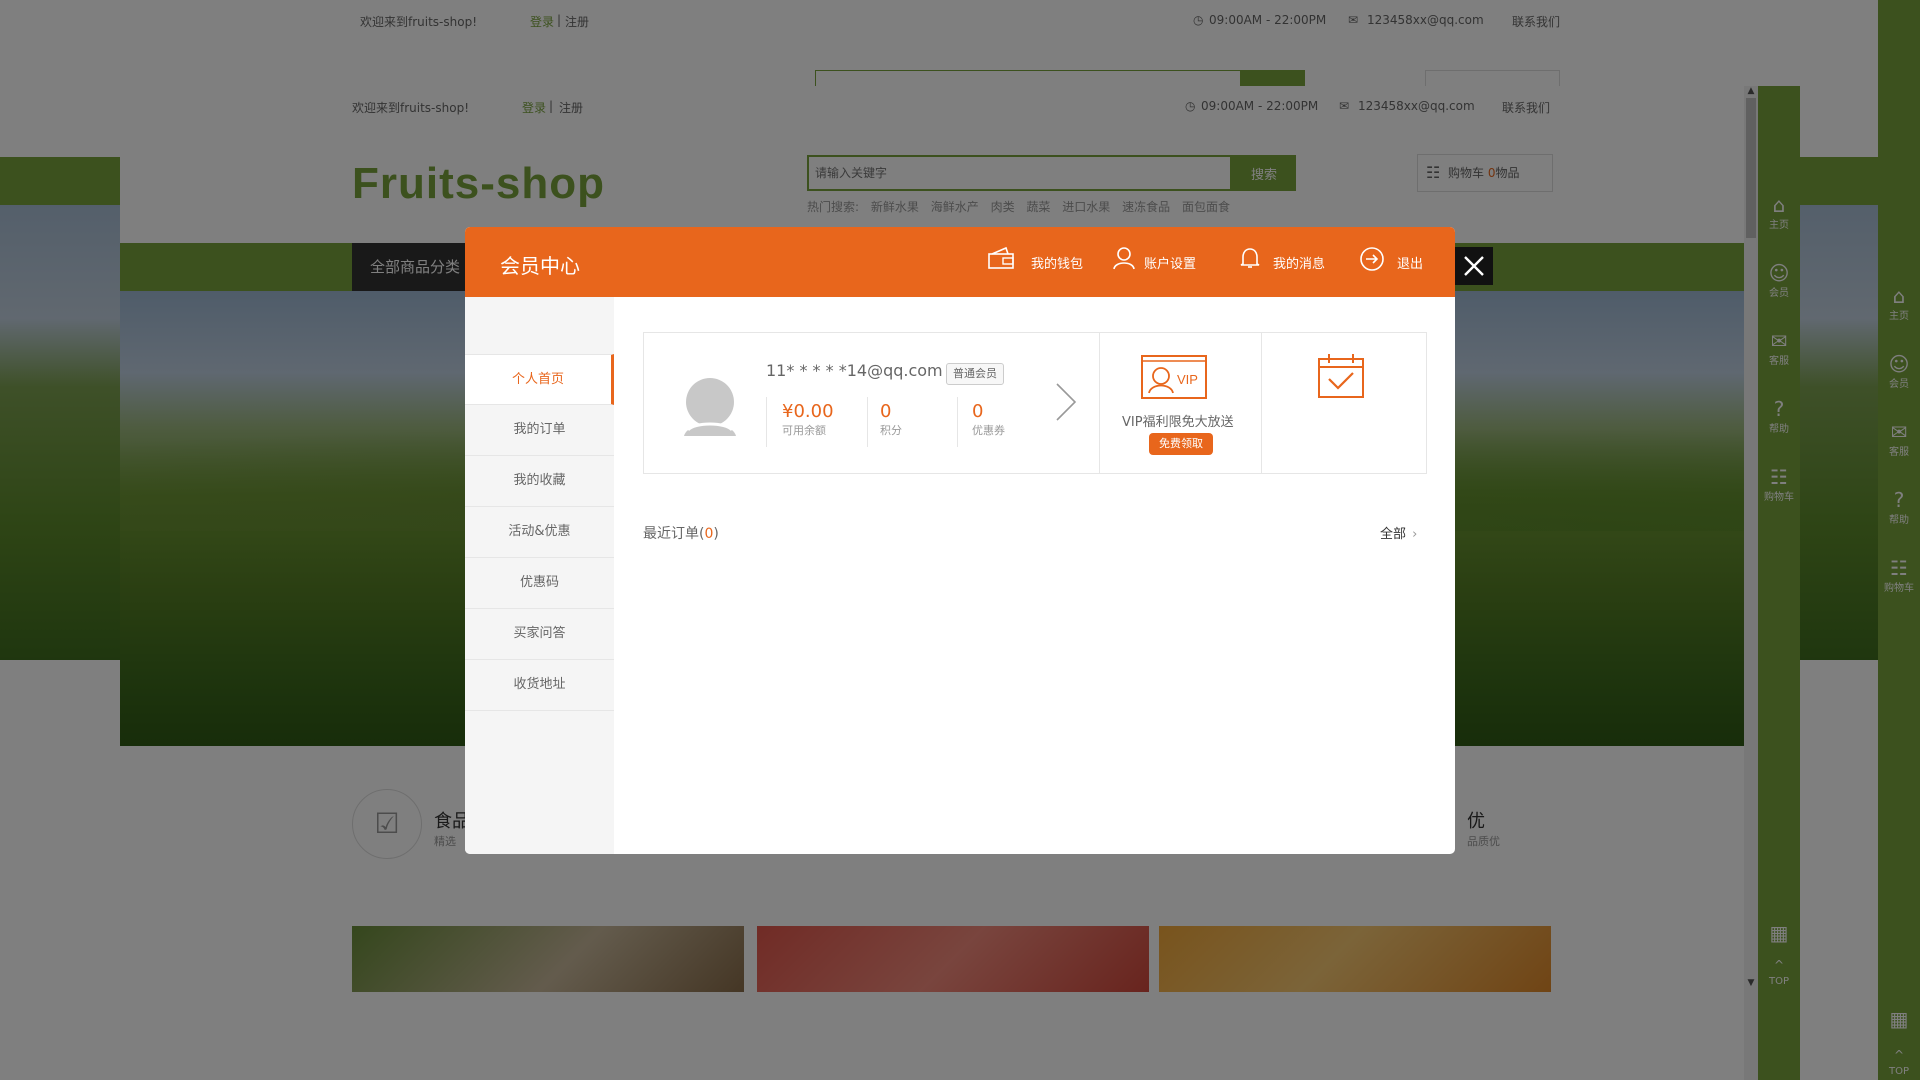 This screenshot has height=1080, width=1920. Describe the element at coordinates (988, 419) in the screenshot. I see `stat-coupons: 0 优惠券` at that location.